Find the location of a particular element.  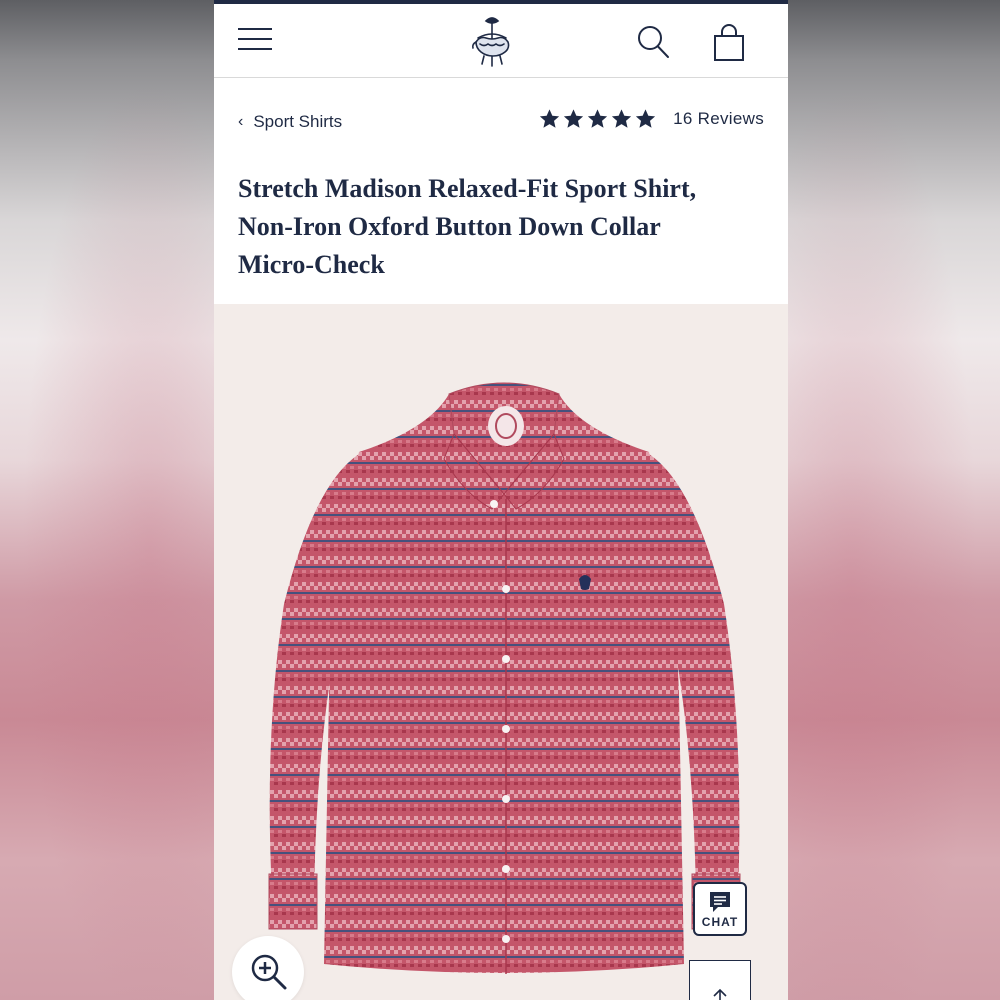

golden-fleece-logo-icon is located at coordinates (492, 42).